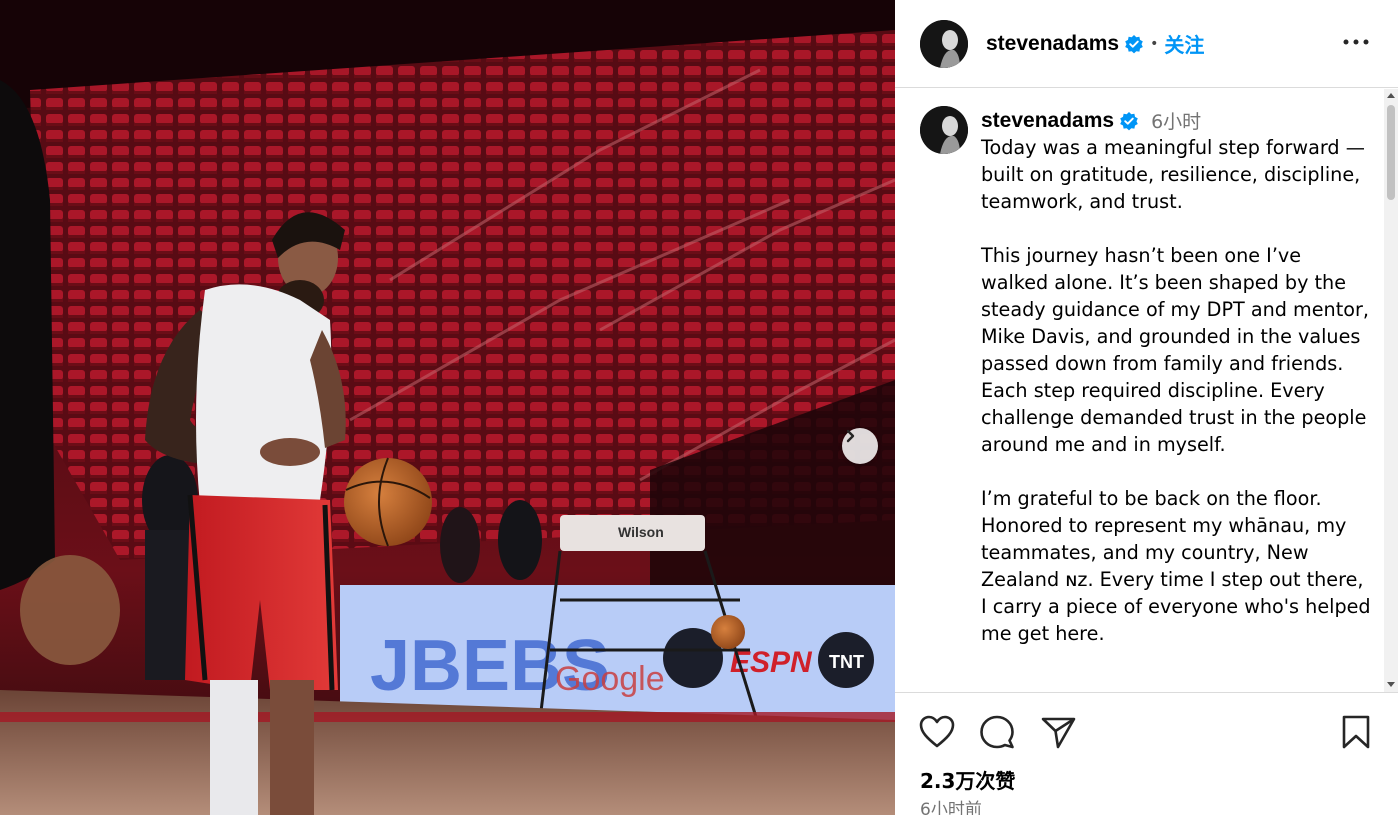 This screenshot has width=1398, height=815. What do you see at coordinates (1391, 152) in the screenshot?
I see `scroll-thumb` at bounding box center [1391, 152].